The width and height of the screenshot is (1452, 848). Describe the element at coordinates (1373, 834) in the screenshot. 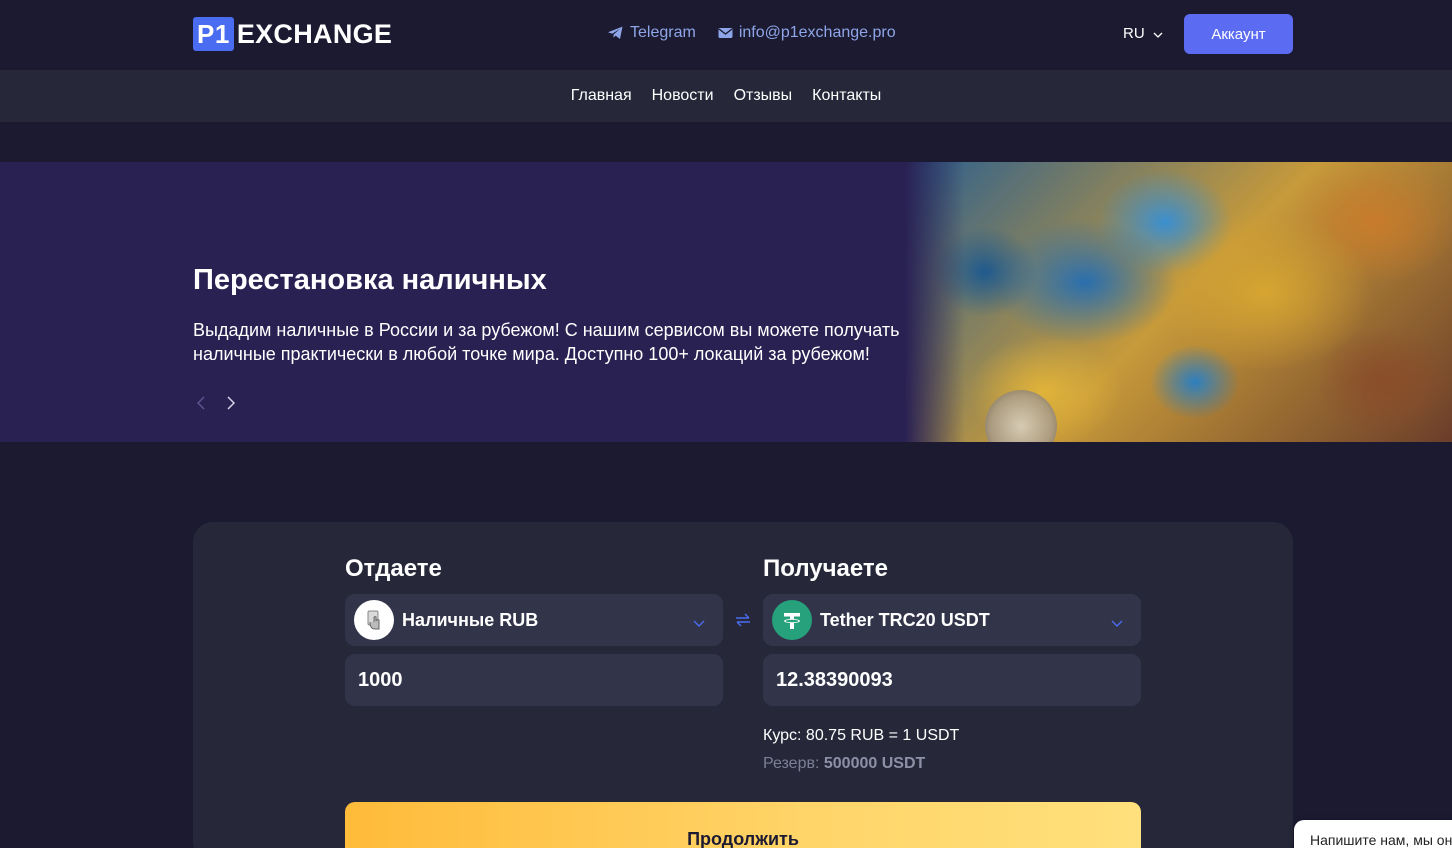

I see `chat-widget: Напишите нам, мы он` at that location.